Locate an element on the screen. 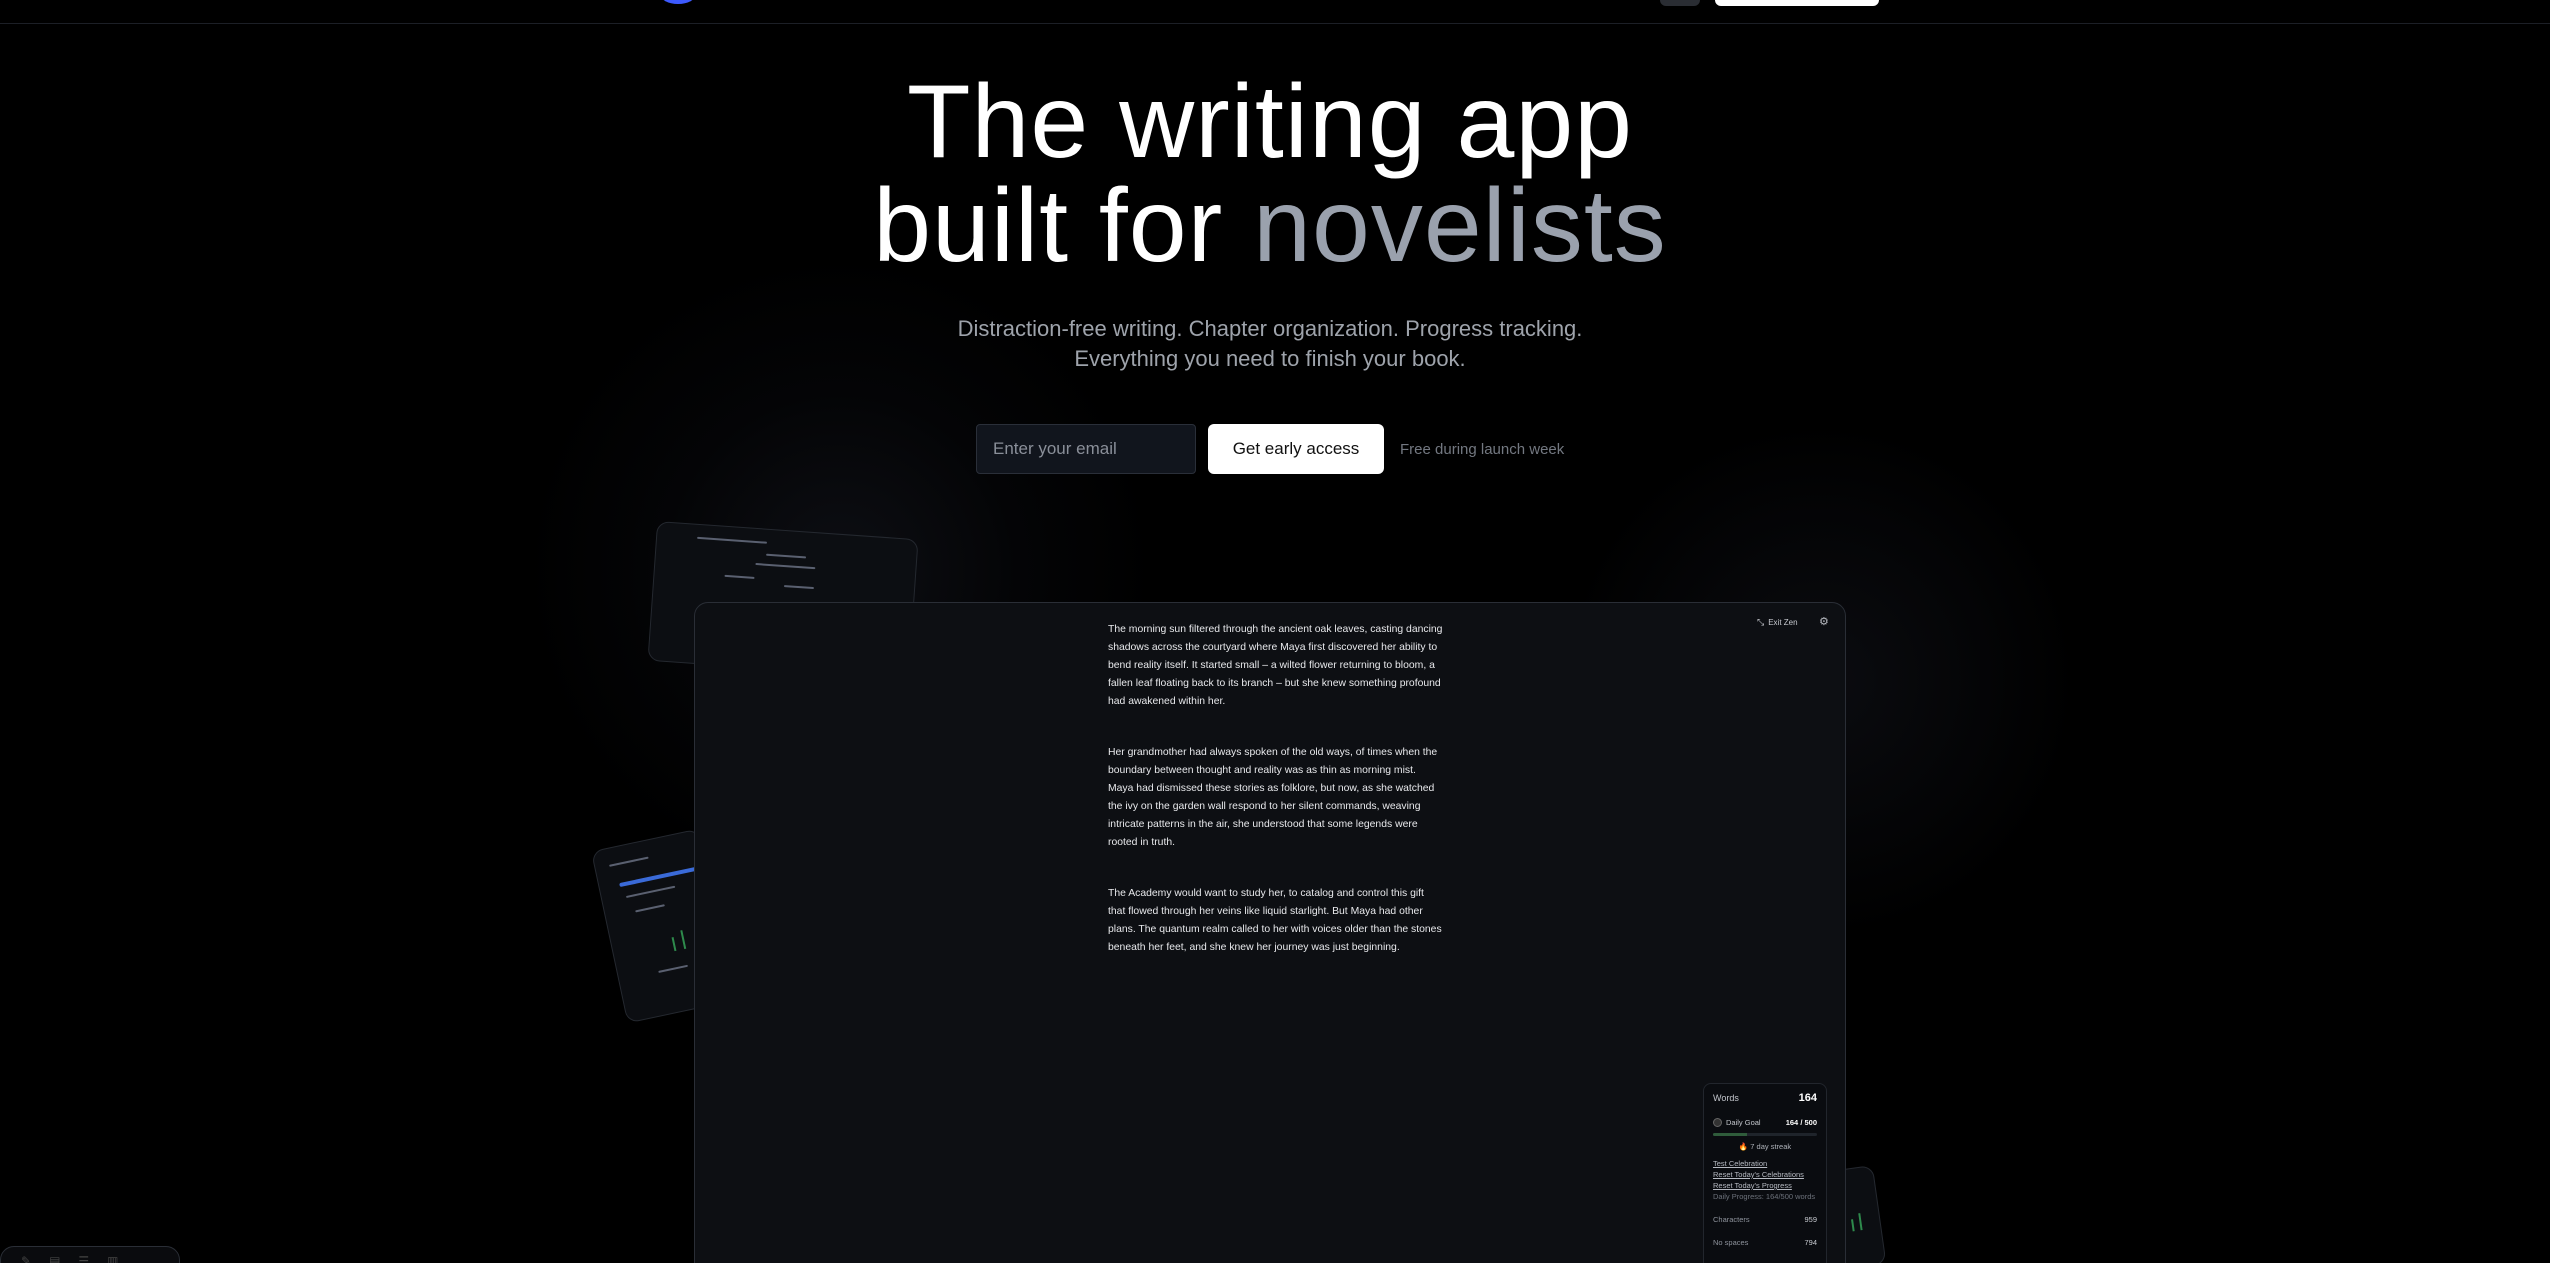  bottom-toolbar: ✎ ▤ ☰ ▥ is located at coordinates (90, 1254).